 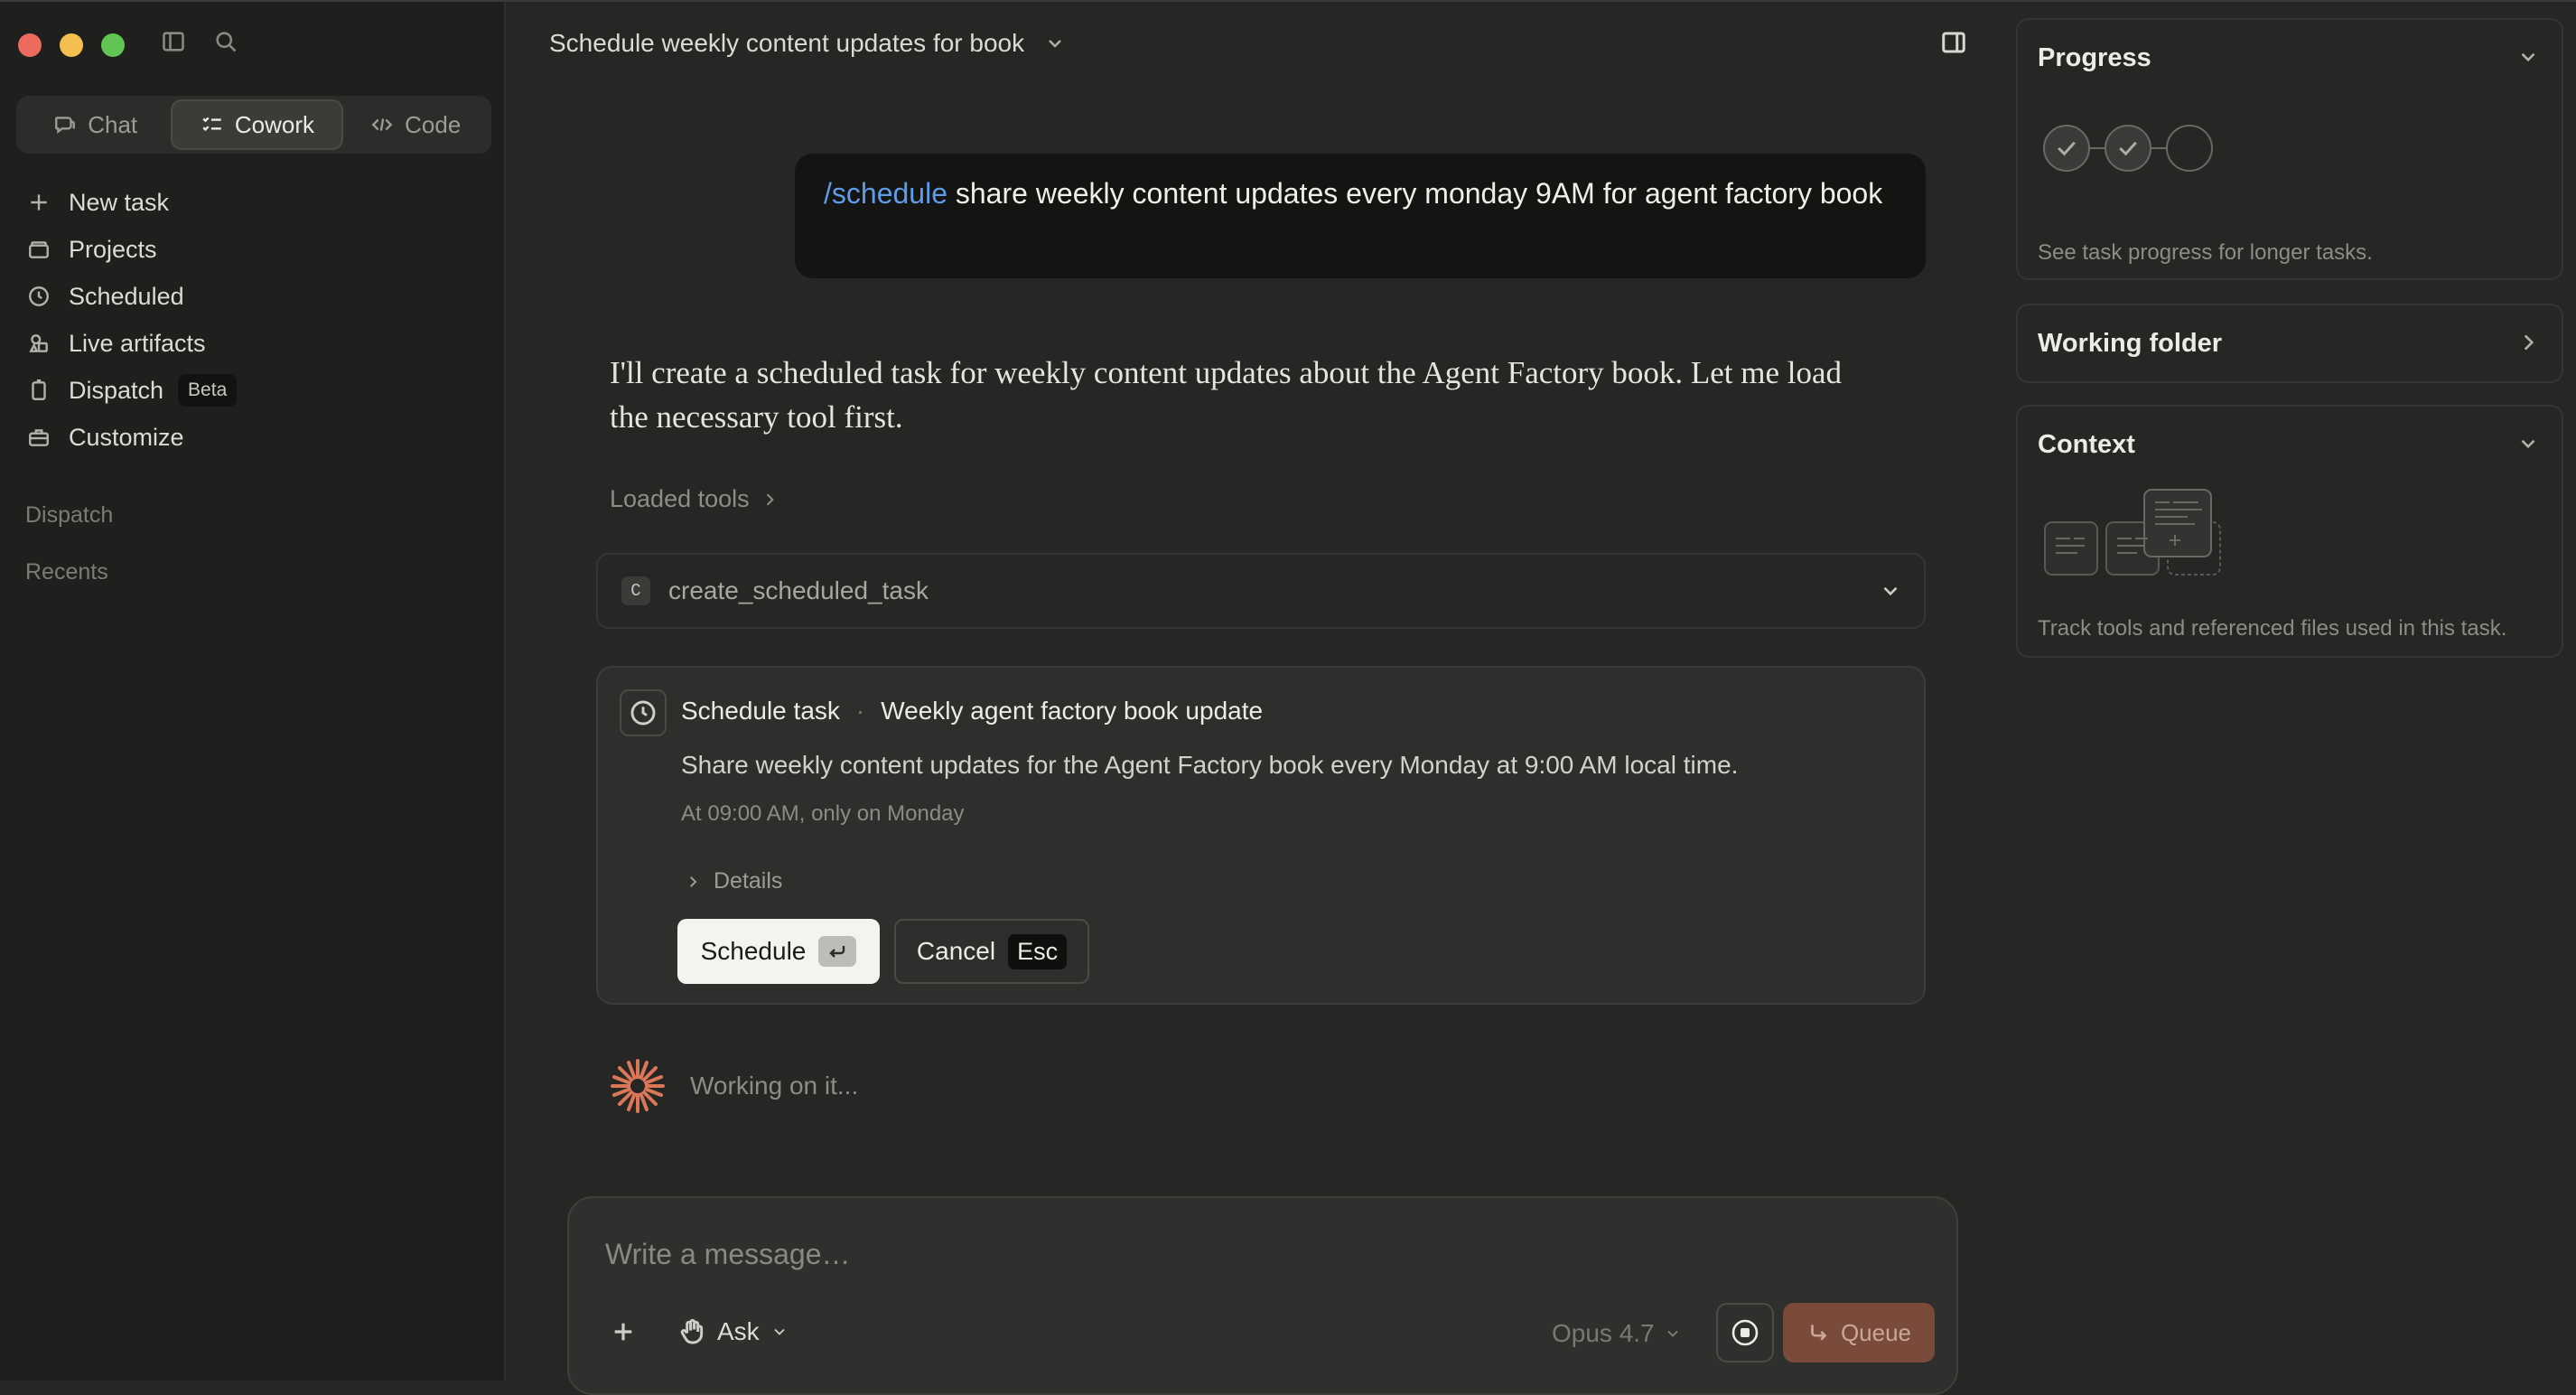 I want to click on conversation-title-text: Schedule weekly content updates for book, so click(x=787, y=43).